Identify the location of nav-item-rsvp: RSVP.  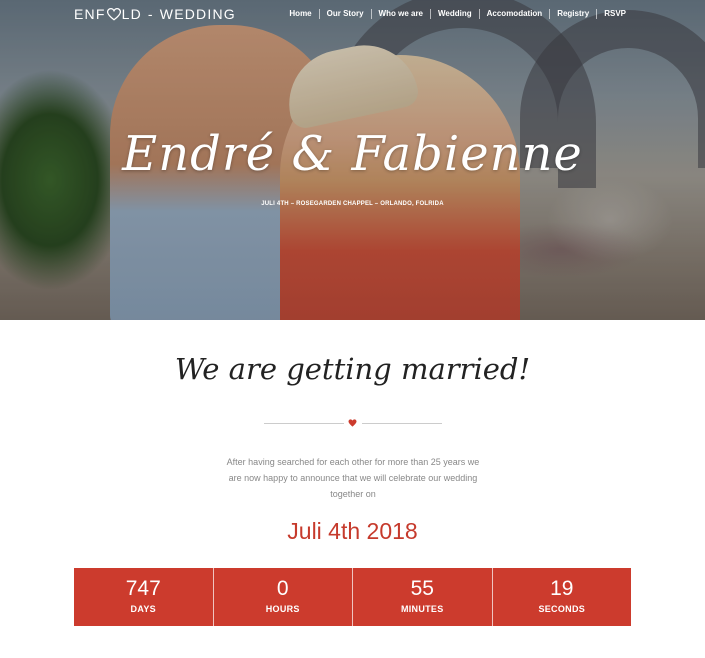
(614, 14).